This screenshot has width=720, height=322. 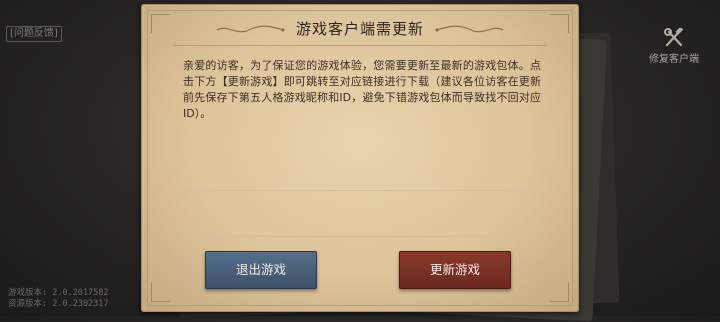 I want to click on repair-client-button: 修复客户端, so click(x=674, y=46).